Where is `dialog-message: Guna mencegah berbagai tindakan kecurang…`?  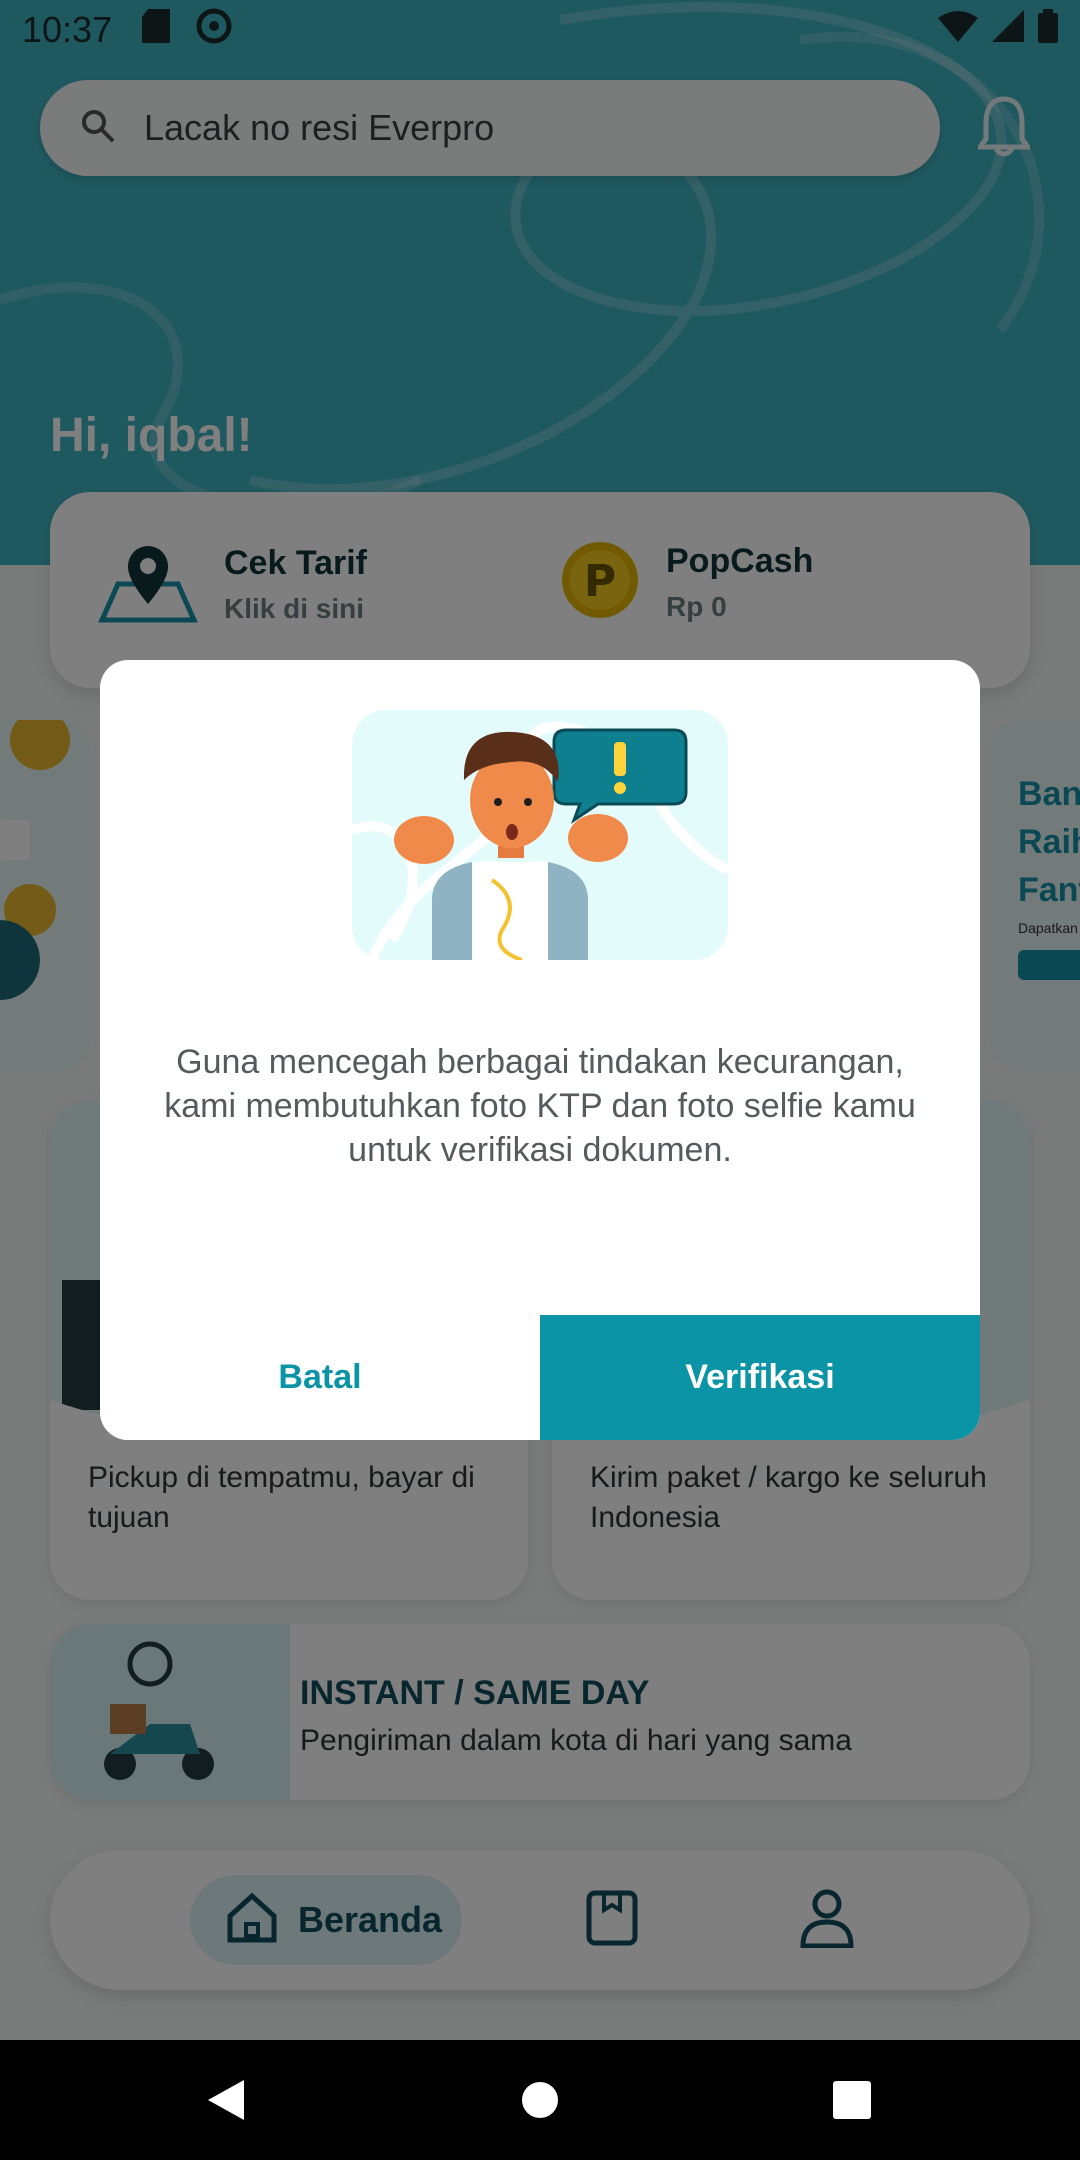
dialog-message: Guna mencegah berbagai tindakan kecurang… is located at coordinates (540, 1106).